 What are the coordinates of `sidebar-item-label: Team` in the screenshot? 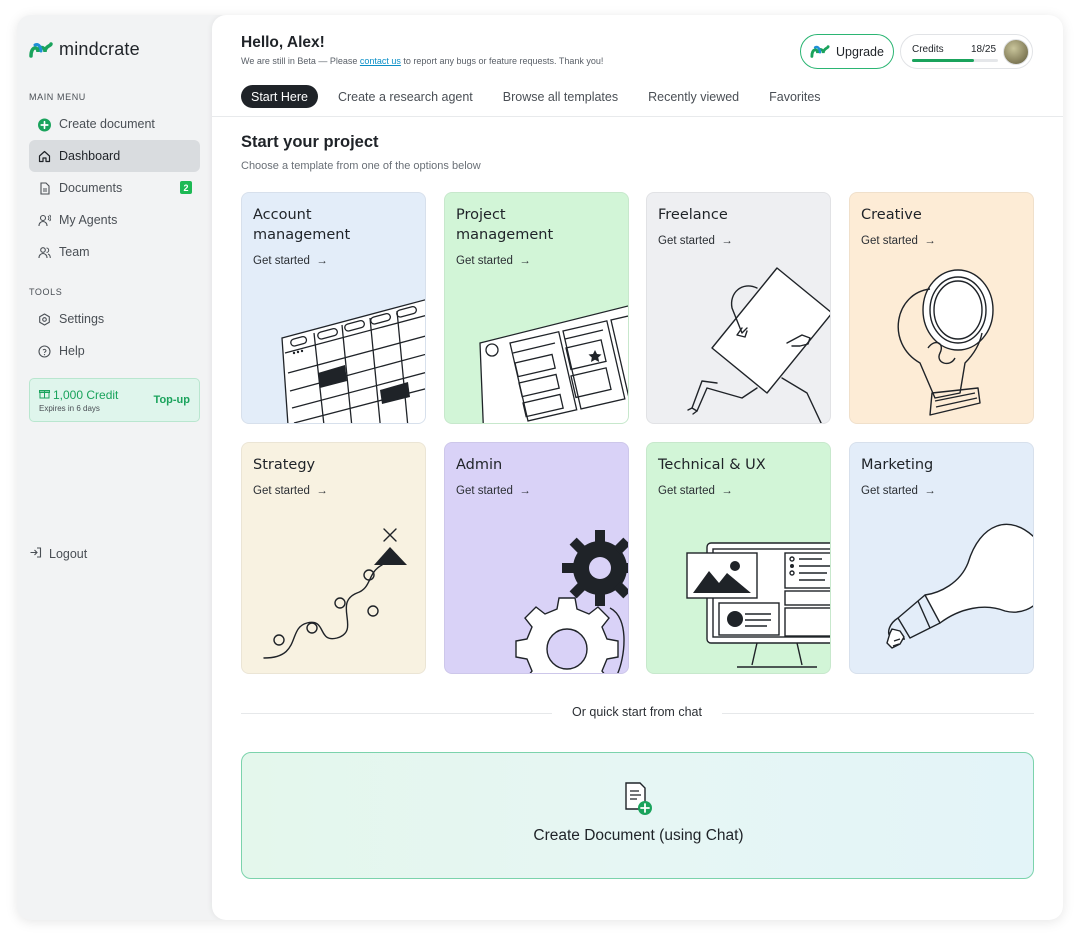 It's located at (74, 252).